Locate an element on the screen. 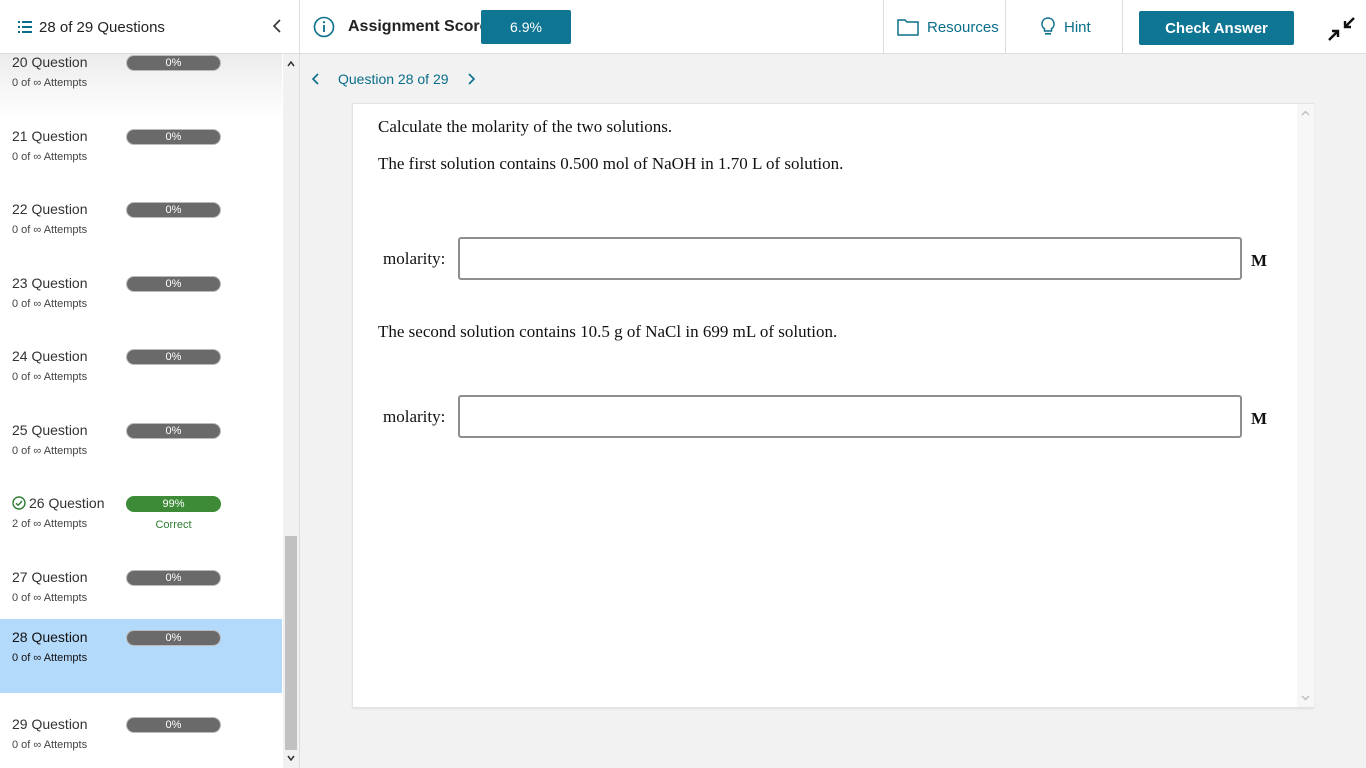 This screenshot has height=768, width=1366. previous-question-button is located at coordinates (315, 79).